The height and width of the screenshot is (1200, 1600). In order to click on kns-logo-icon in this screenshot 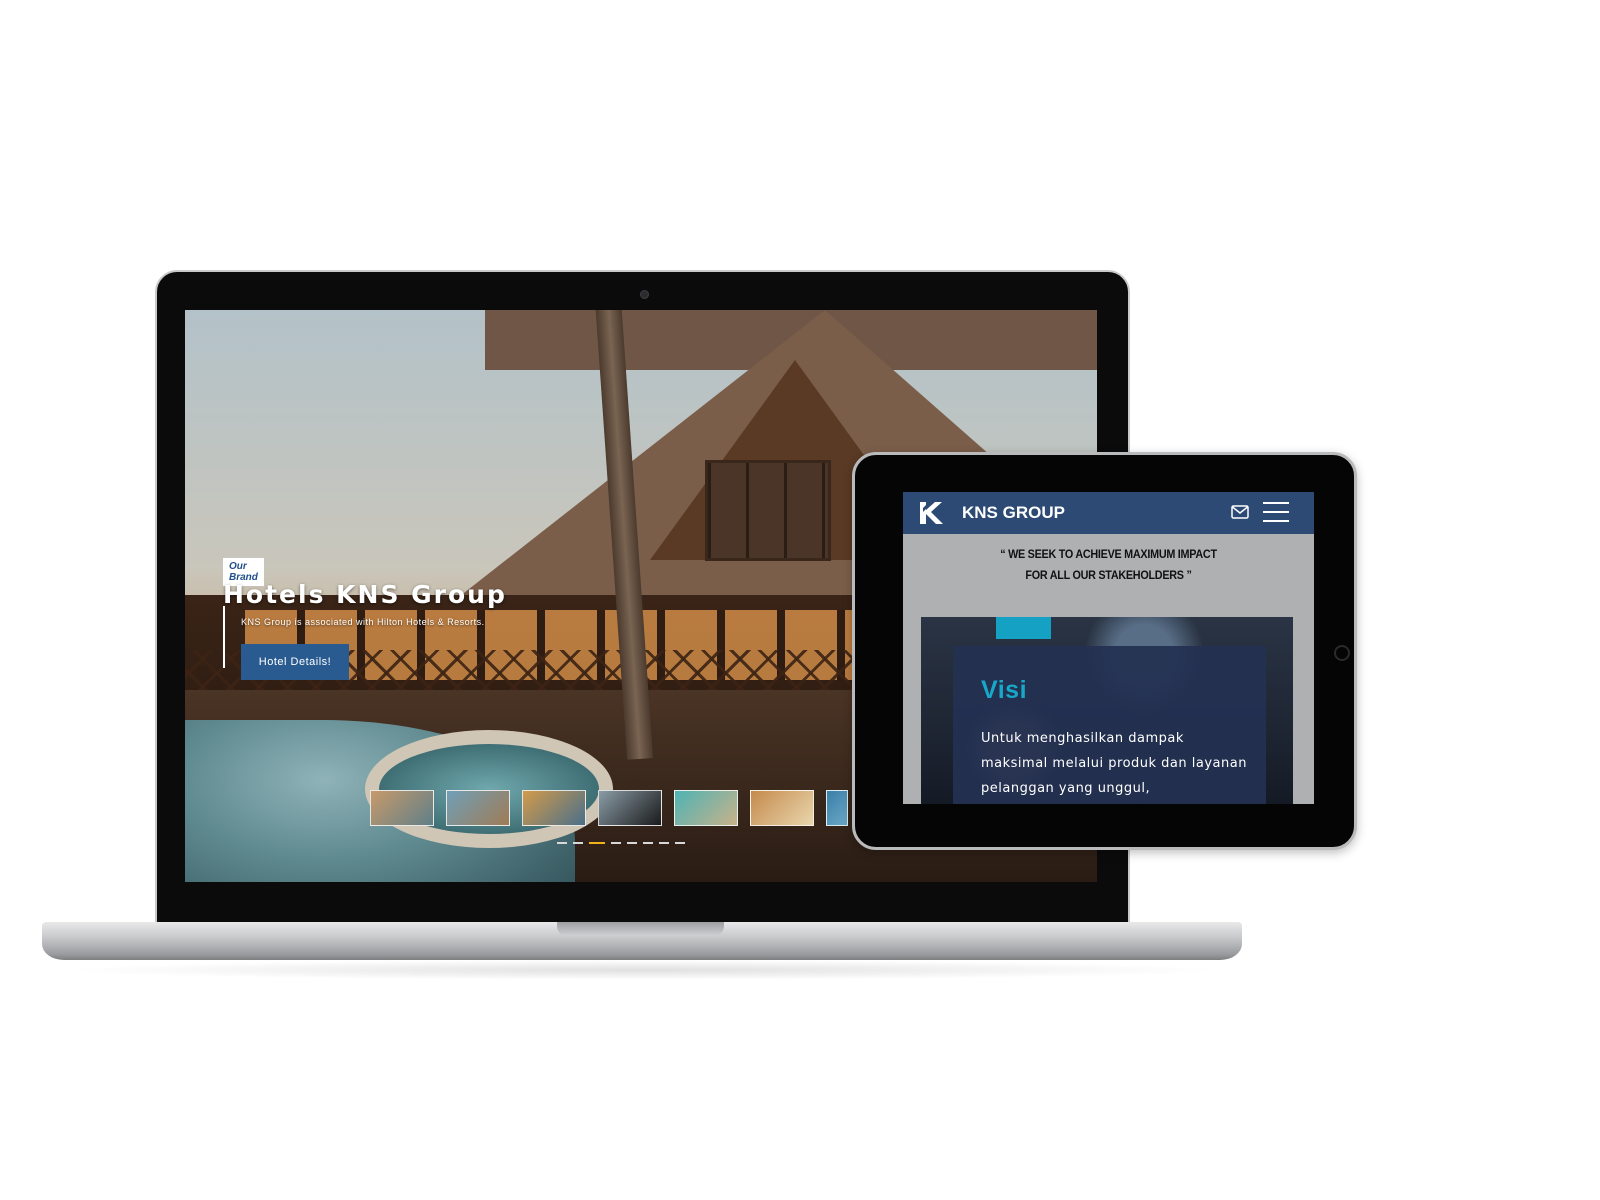, I will do `click(931, 513)`.